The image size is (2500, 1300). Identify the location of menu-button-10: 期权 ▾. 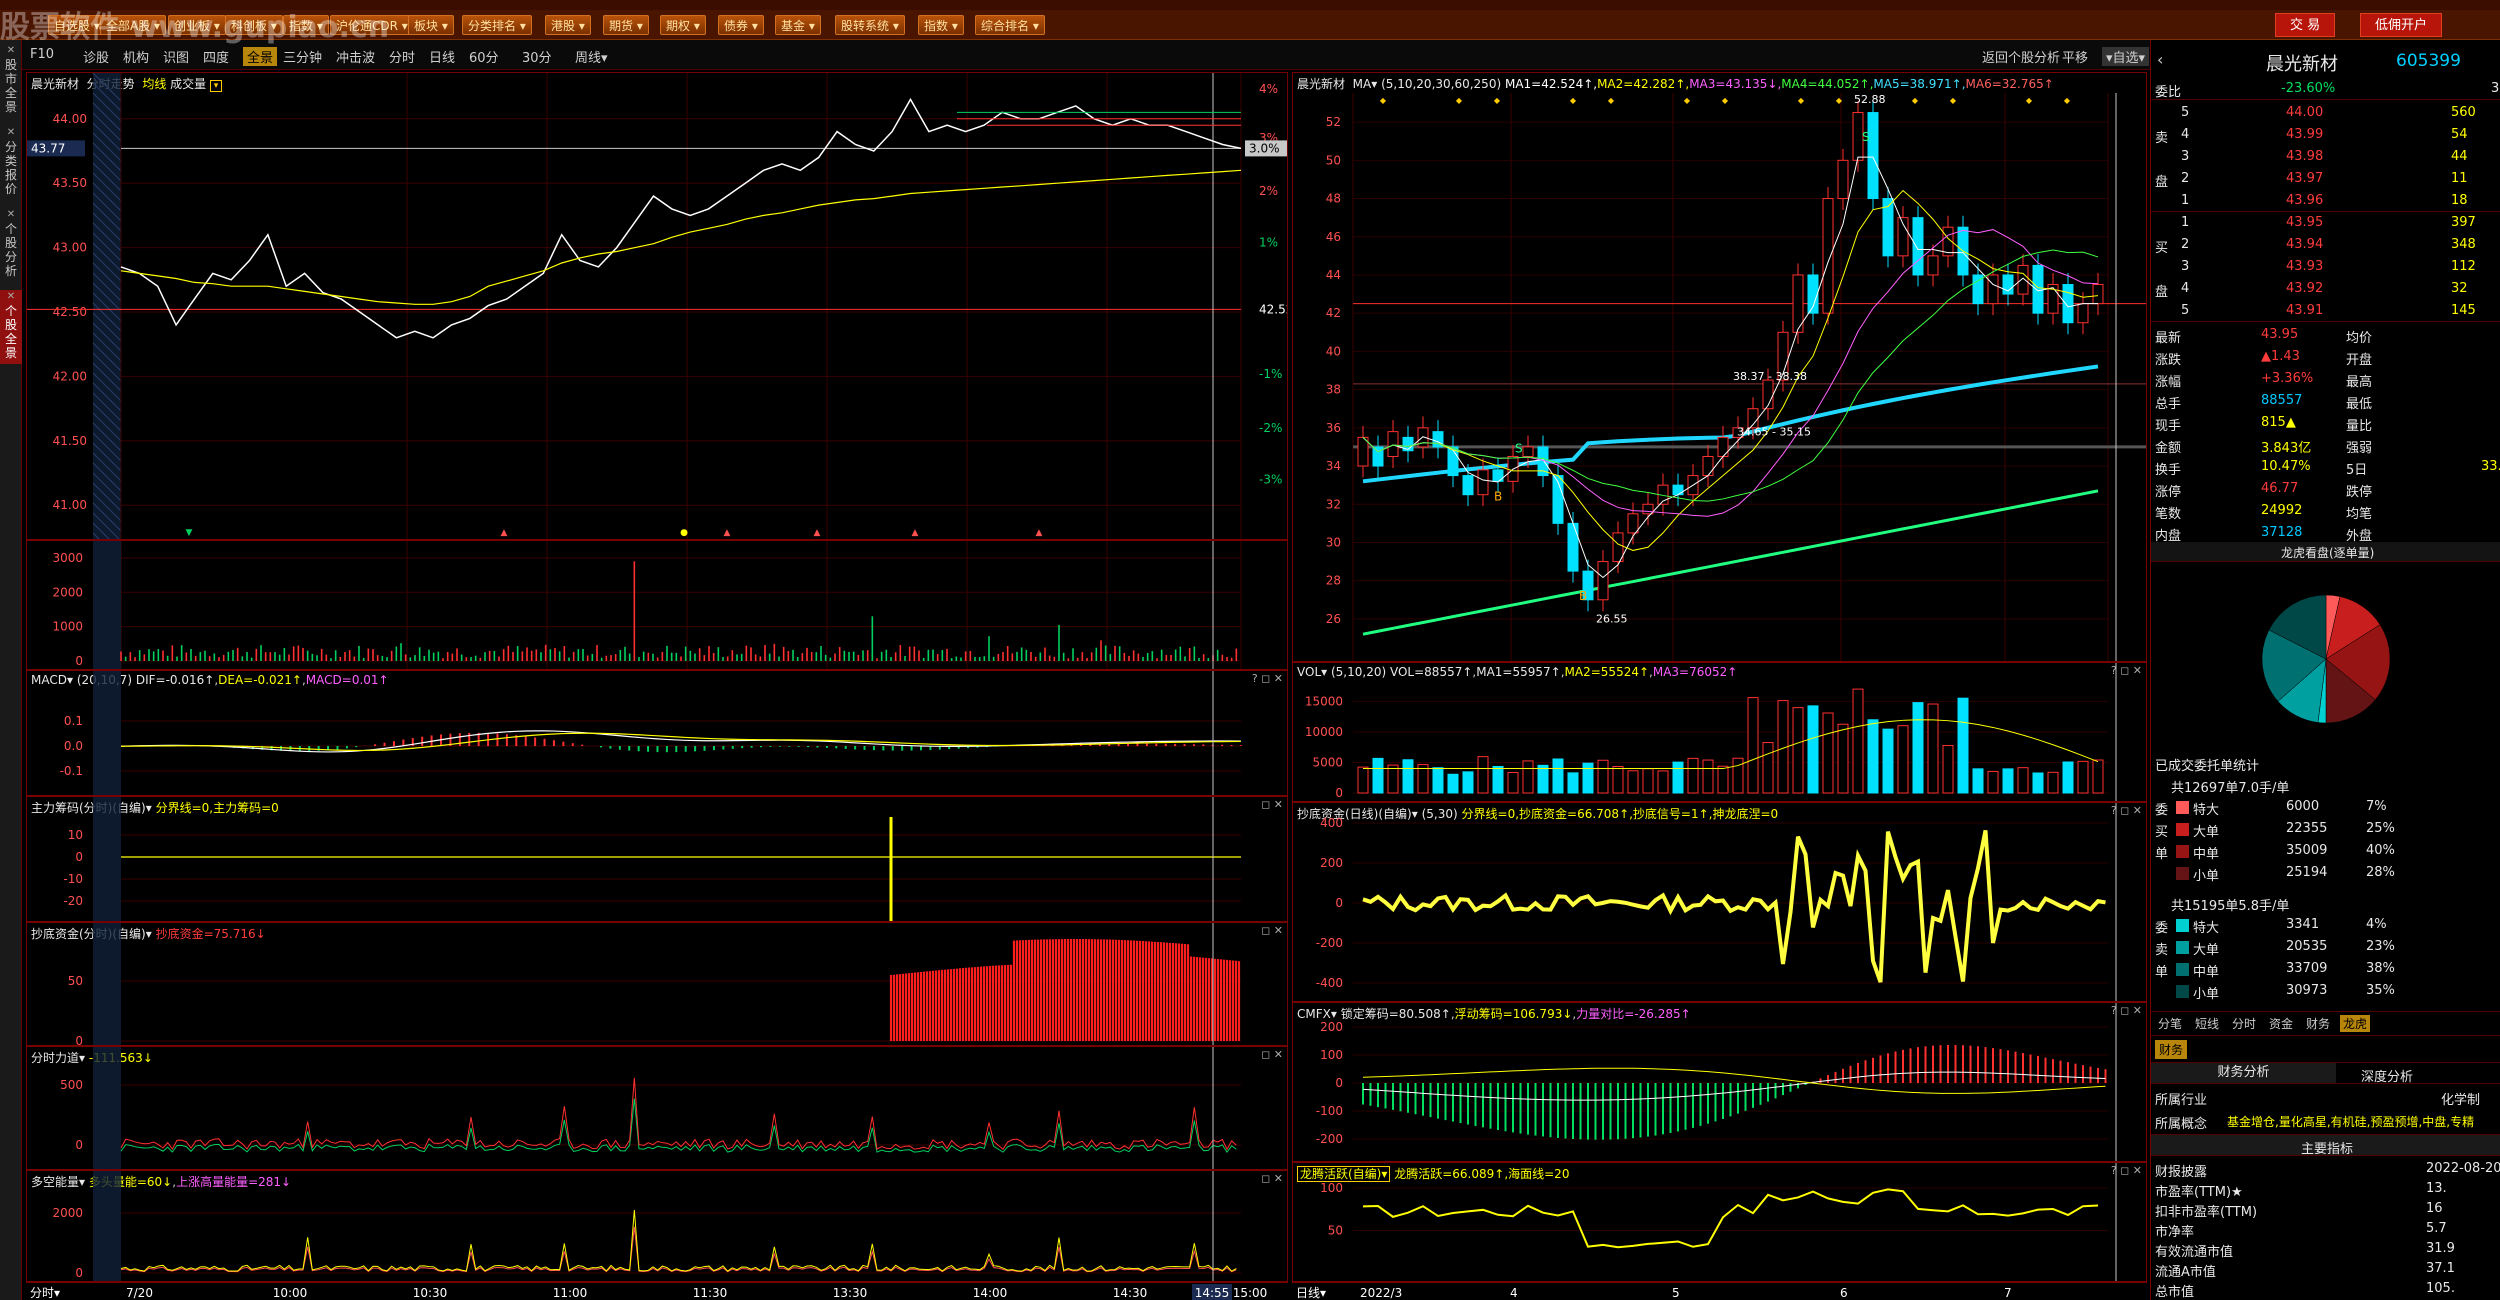
(683, 25).